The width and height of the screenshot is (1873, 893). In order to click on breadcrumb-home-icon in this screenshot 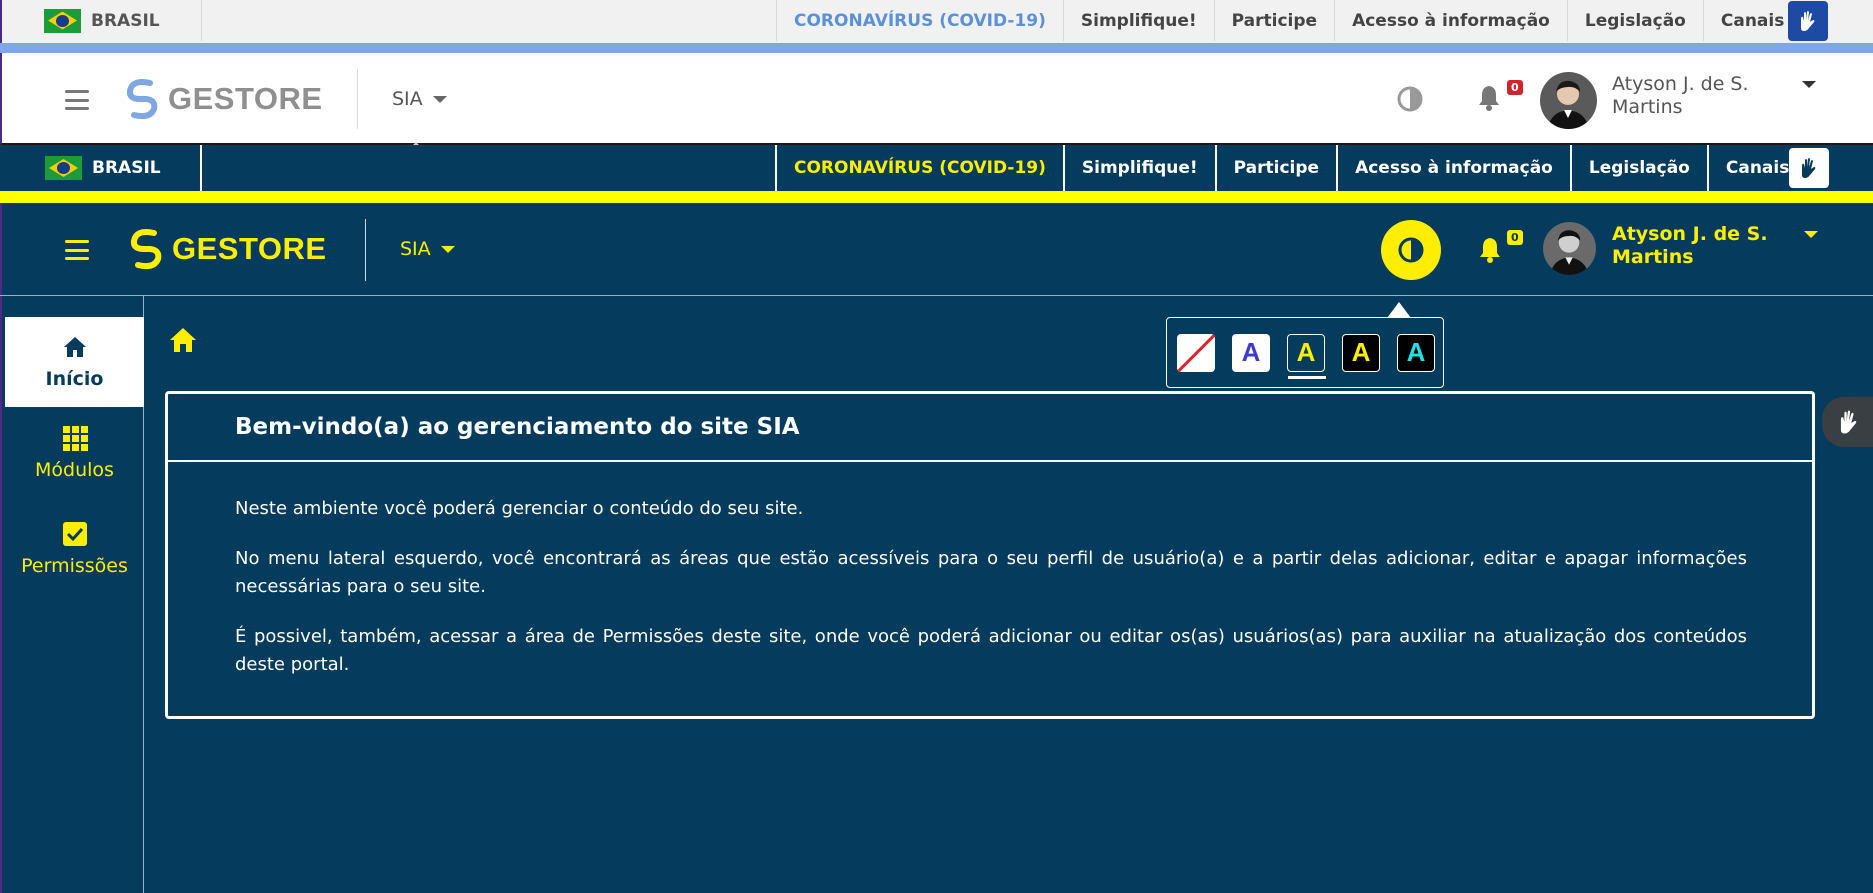, I will do `click(183, 340)`.